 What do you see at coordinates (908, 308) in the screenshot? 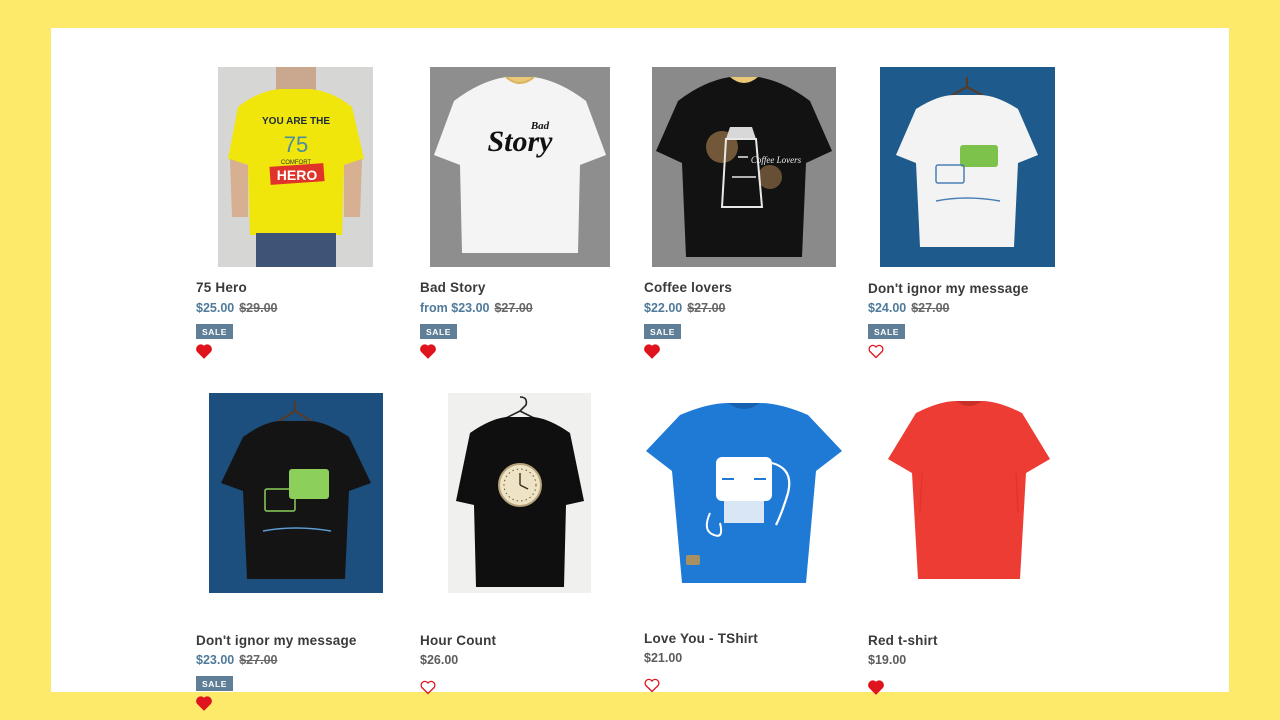
I see `product-price: $24.00 $27.00` at bounding box center [908, 308].